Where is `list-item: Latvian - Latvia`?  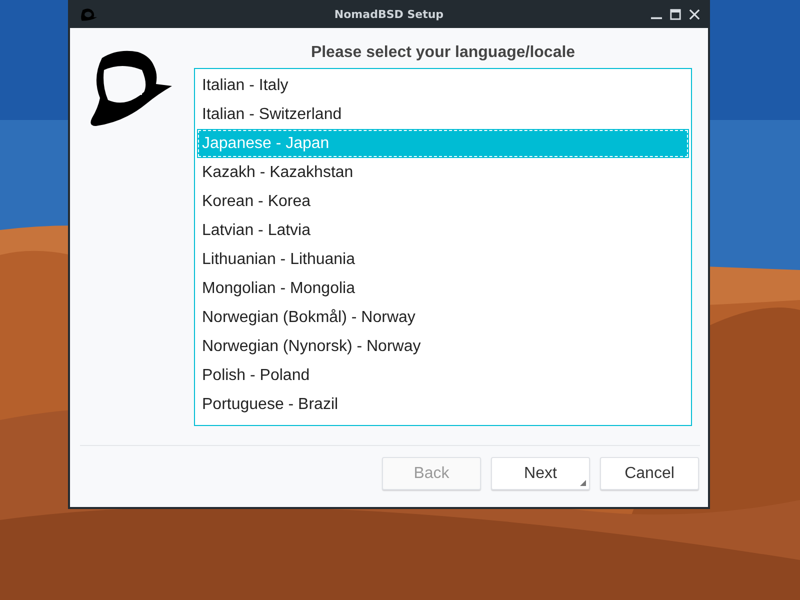 list-item: Latvian - Latvia is located at coordinates (443, 230).